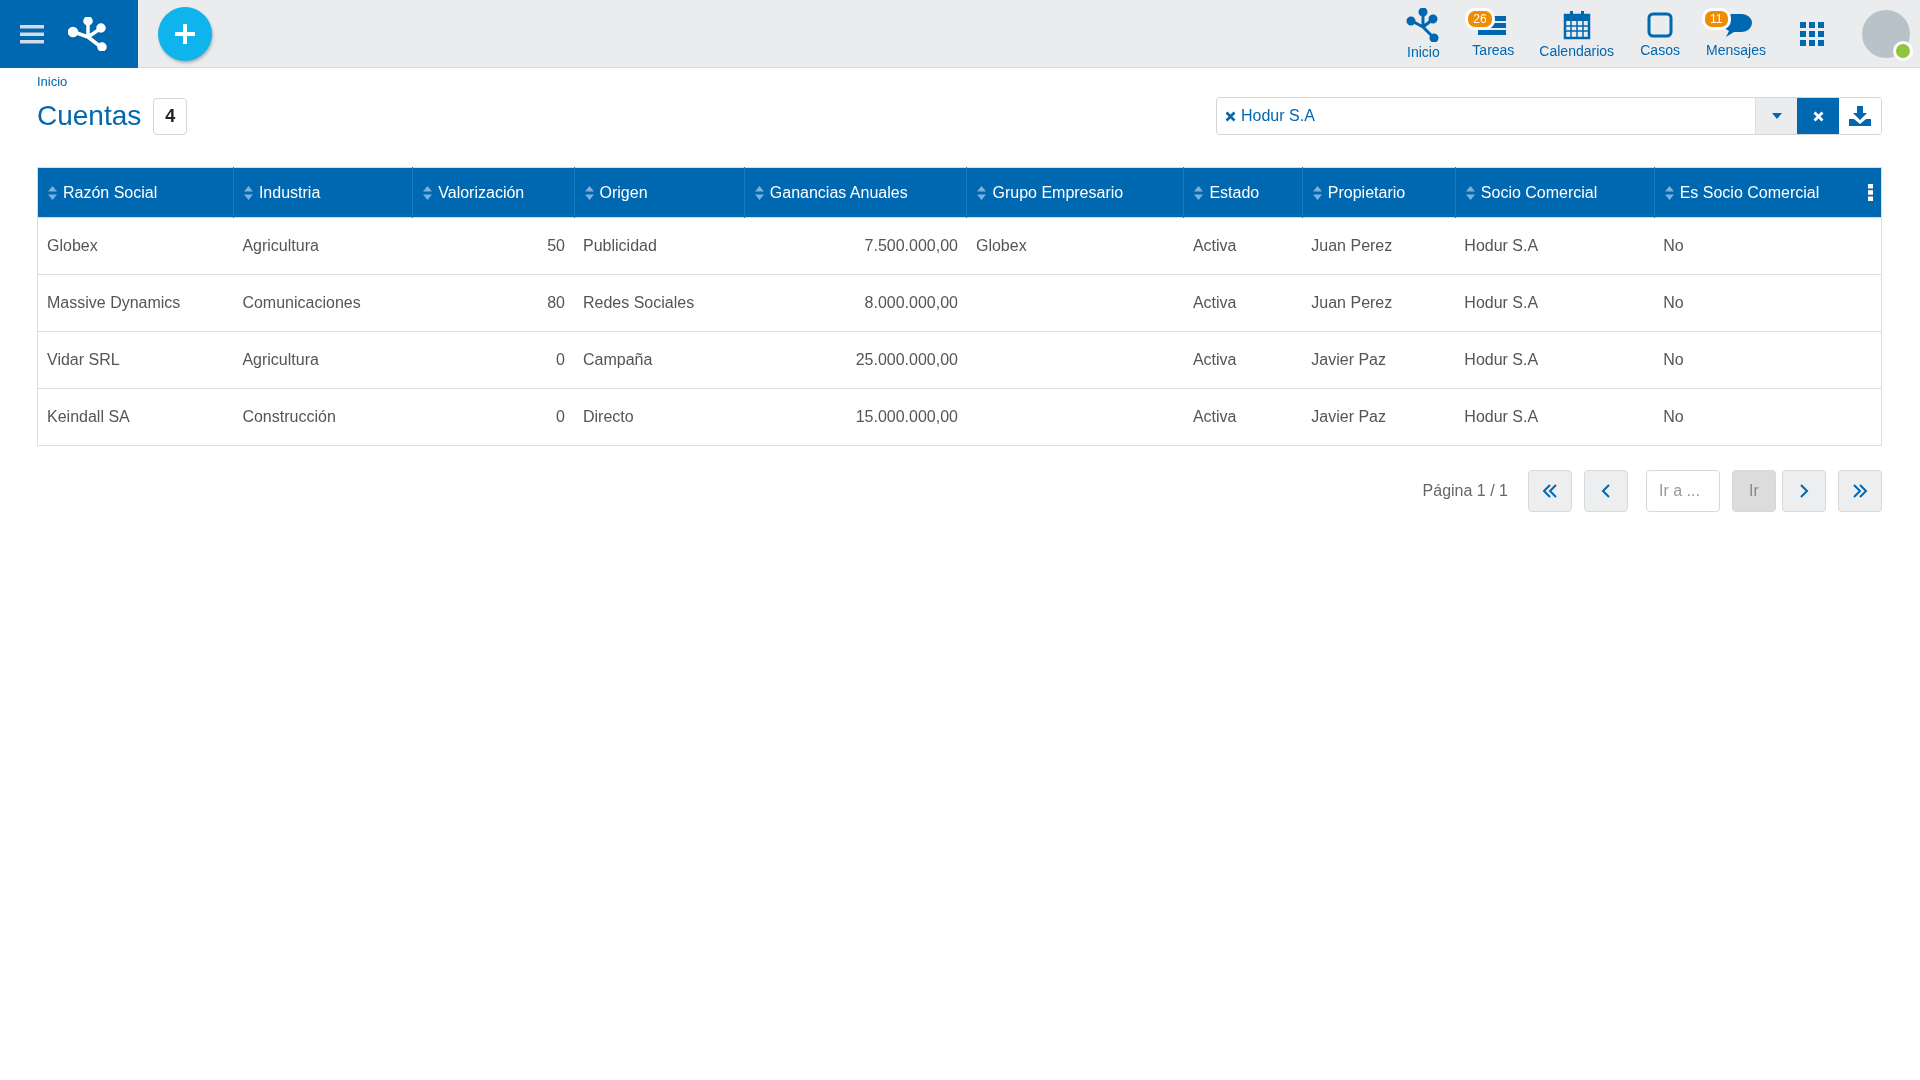 The height and width of the screenshot is (1080, 1920). I want to click on online-status-dot, so click(1903, 50).